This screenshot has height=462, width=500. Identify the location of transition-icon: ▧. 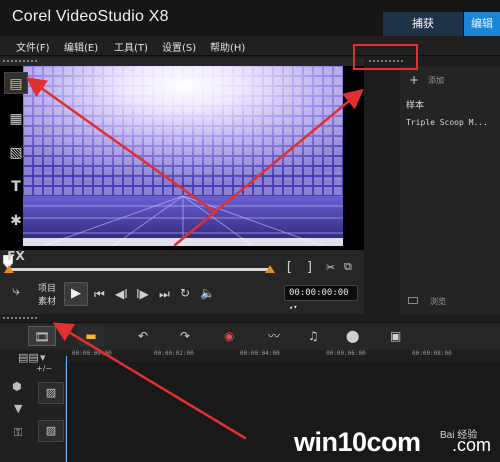
(16, 153).